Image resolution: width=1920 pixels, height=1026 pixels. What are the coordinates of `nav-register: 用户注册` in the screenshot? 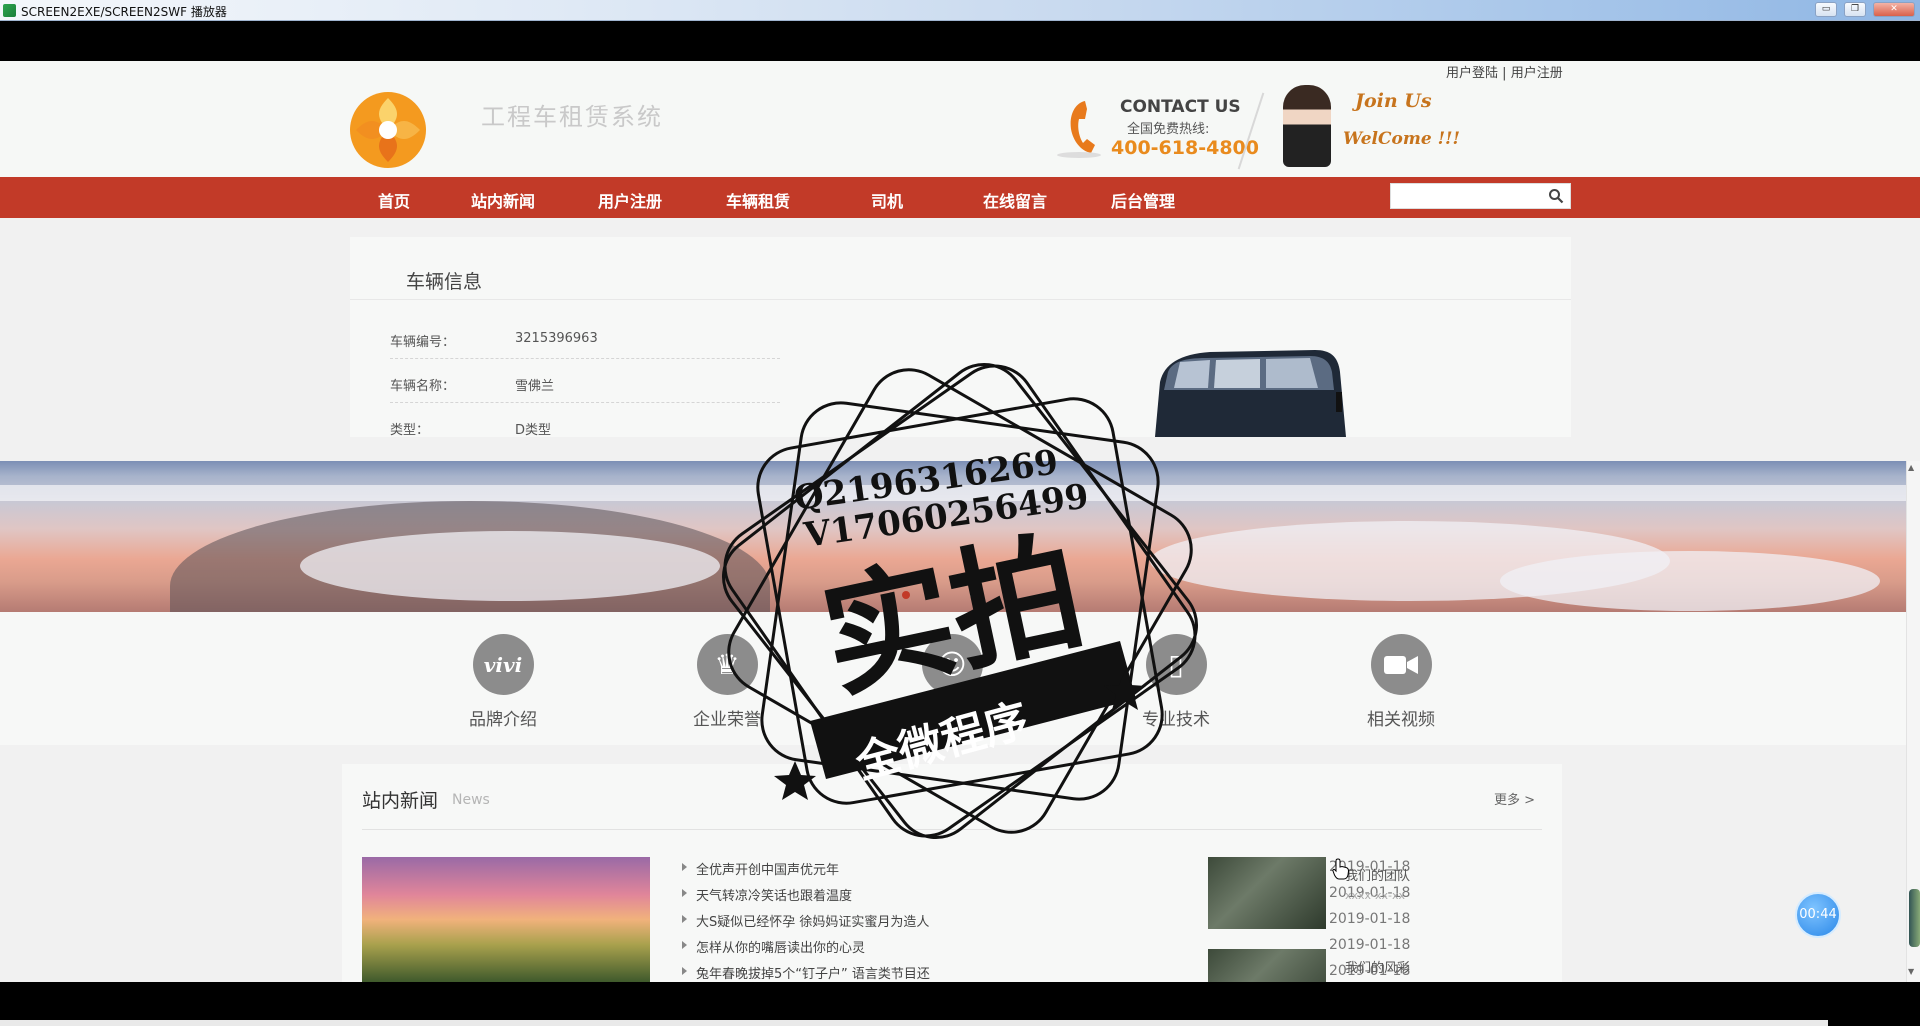 It's located at (630, 200).